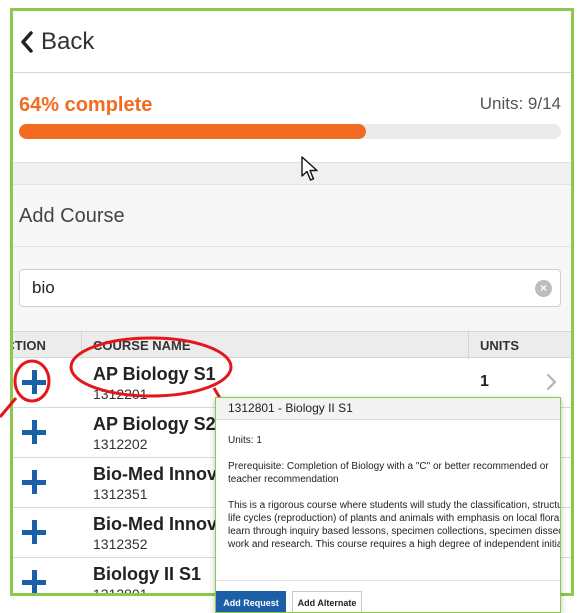 Image resolution: width=577 pixels, height=613 pixels. I want to click on mouse-pointer-icon, so click(309, 168).